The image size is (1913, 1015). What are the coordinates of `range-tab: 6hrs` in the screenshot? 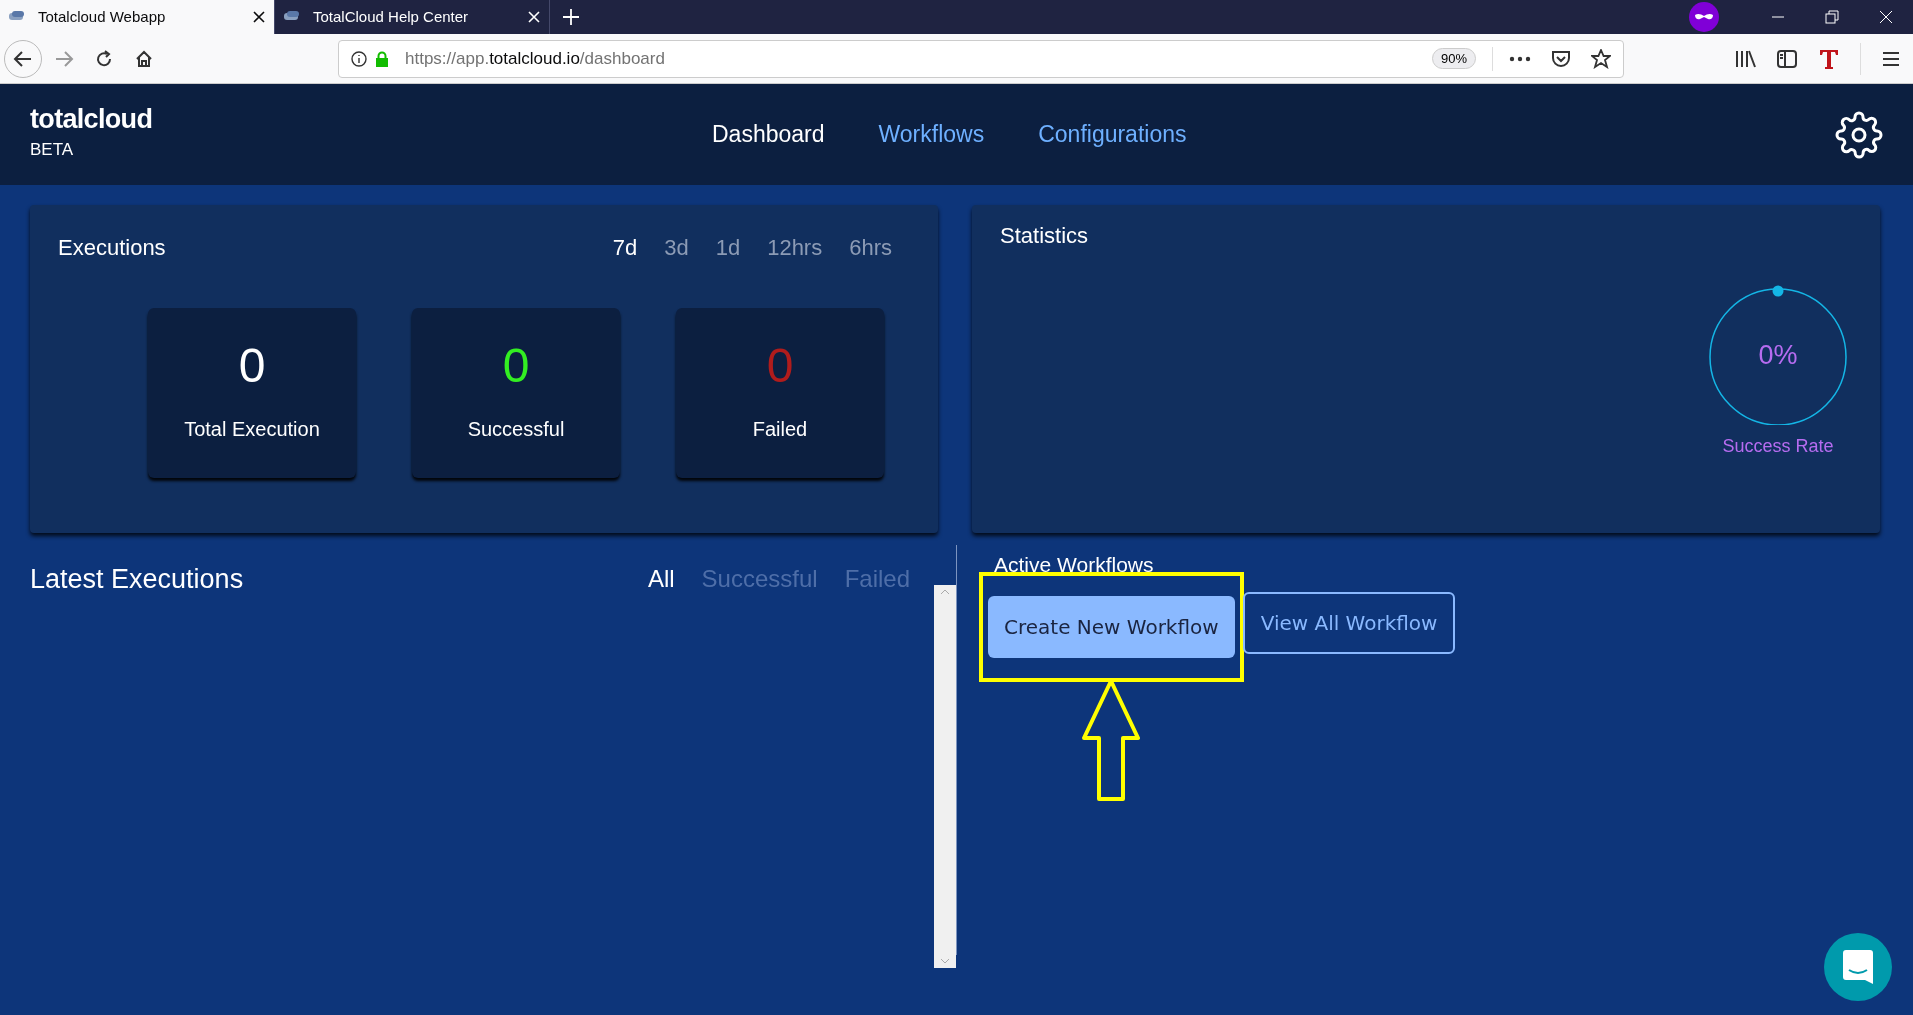 It's located at (870, 247).